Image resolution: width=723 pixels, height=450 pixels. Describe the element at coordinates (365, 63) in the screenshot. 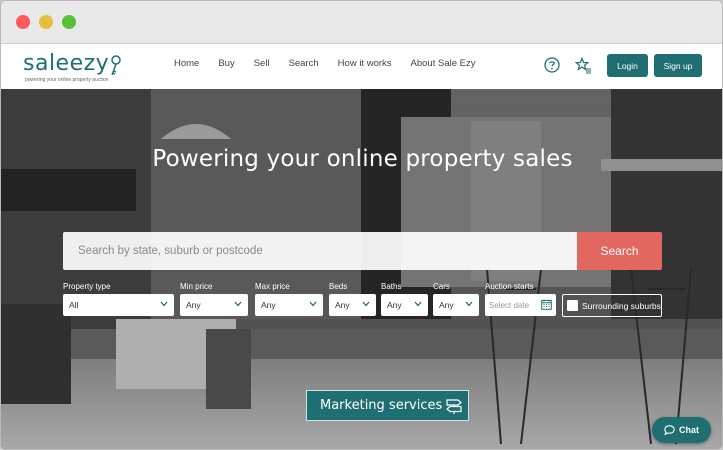

I see `nav-how-it-works: How it works` at that location.